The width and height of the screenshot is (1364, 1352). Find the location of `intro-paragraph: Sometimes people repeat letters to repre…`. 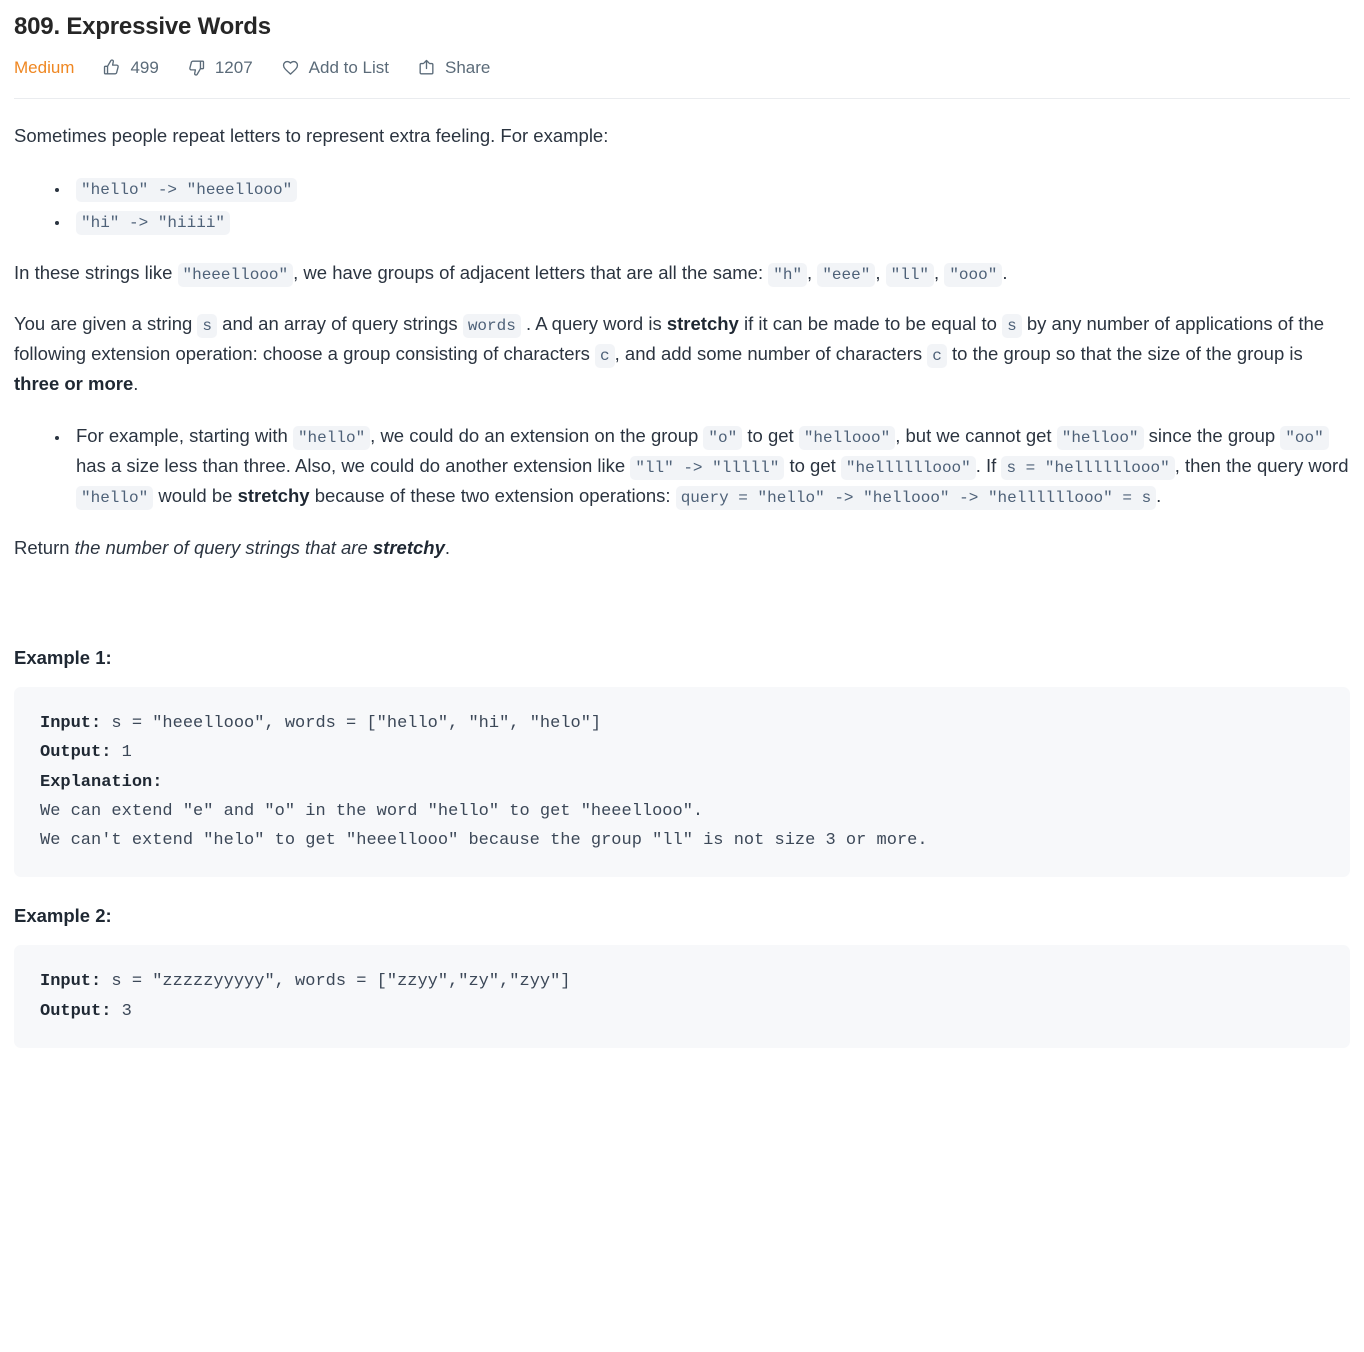

intro-paragraph: Sometimes people repeat letters to repre… is located at coordinates (682, 136).